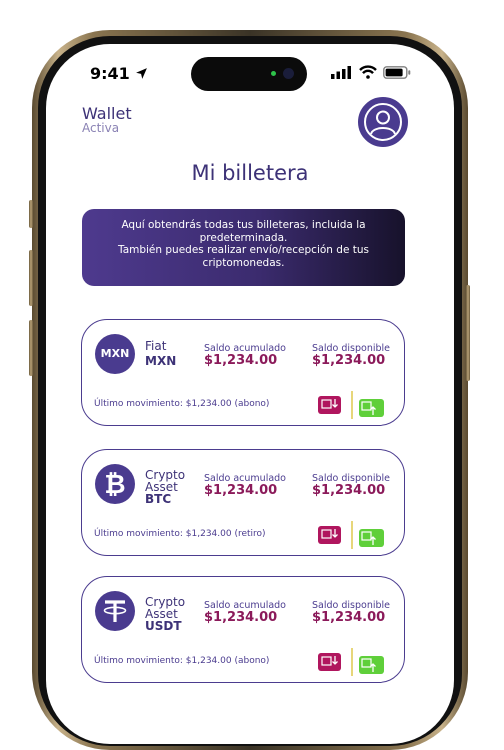  Describe the element at coordinates (468, 333) in the screenshot. I see `power-button` at that location.